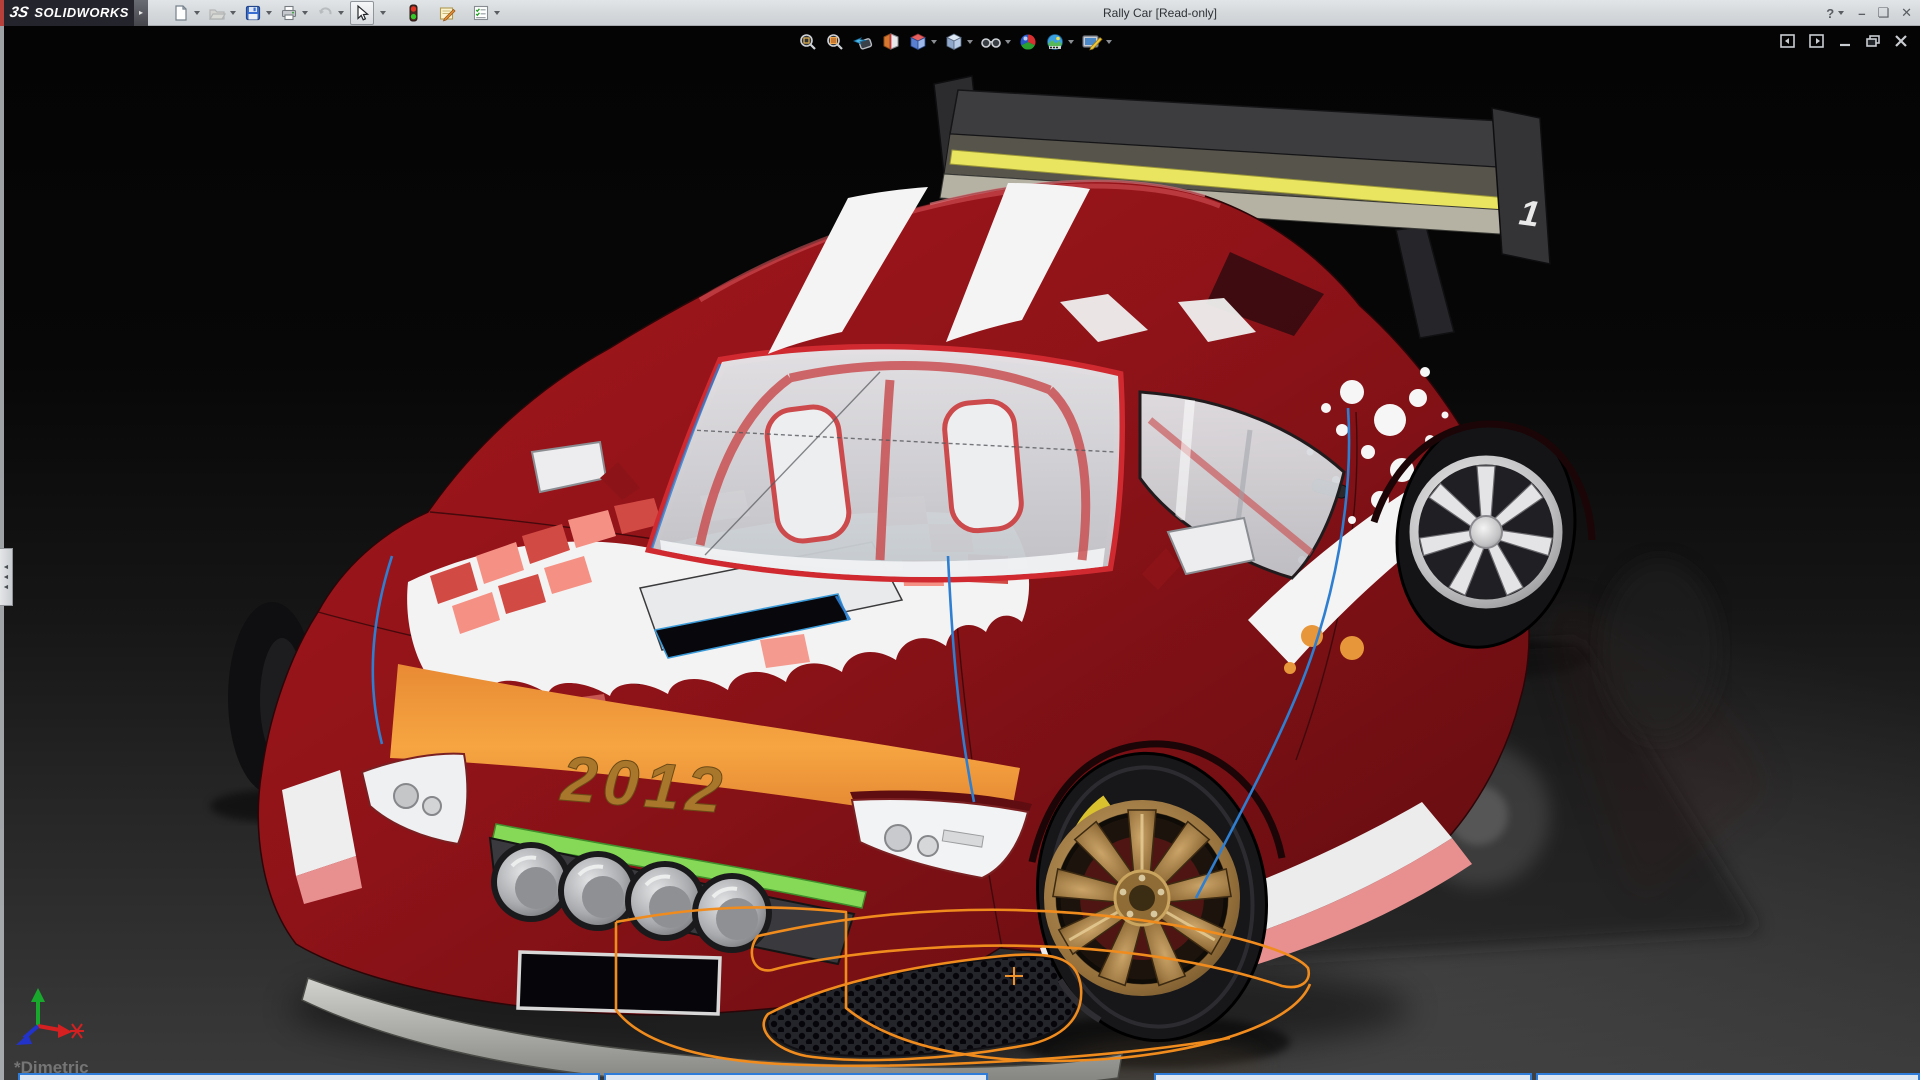 The image size is (1920, 1080). What do you see at coordinates (50, 1016) in the screenshot?
I see `orientation-triad` at bounding box center [50, 1016].